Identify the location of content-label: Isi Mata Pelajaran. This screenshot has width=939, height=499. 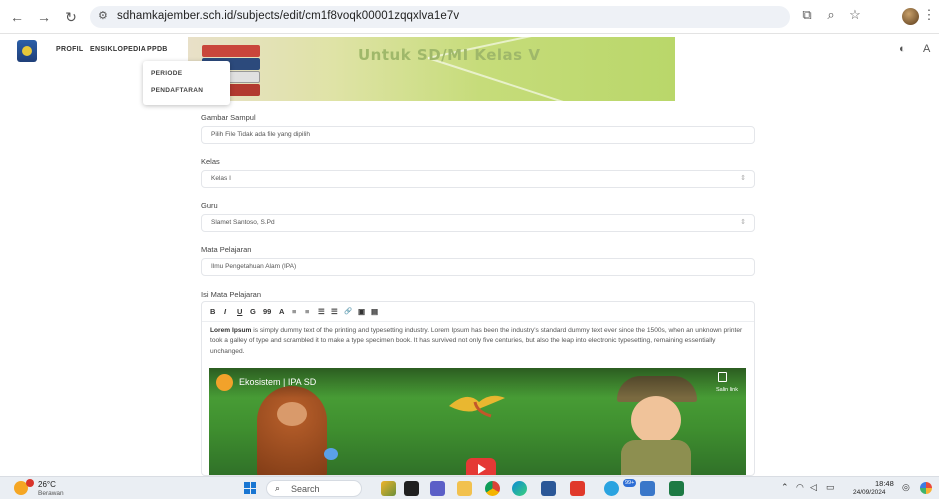
(231, 294).